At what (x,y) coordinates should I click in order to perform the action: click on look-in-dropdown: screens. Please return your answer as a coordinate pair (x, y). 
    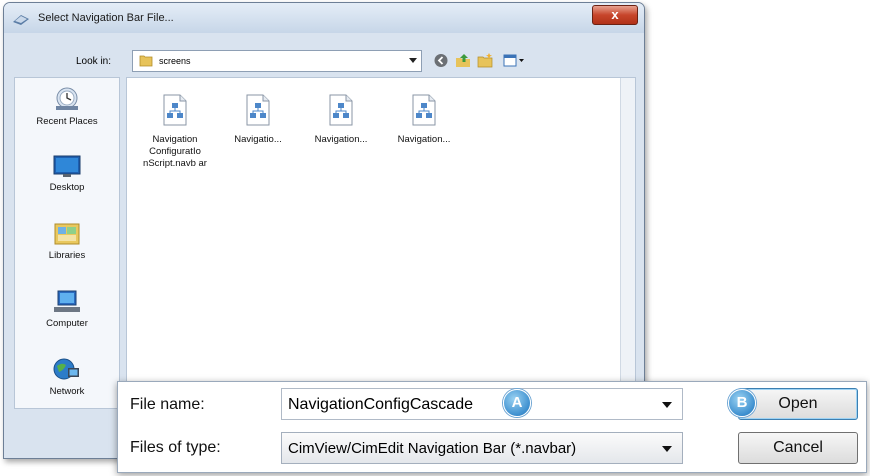
    Looking at the image, I should click on (277, 61).